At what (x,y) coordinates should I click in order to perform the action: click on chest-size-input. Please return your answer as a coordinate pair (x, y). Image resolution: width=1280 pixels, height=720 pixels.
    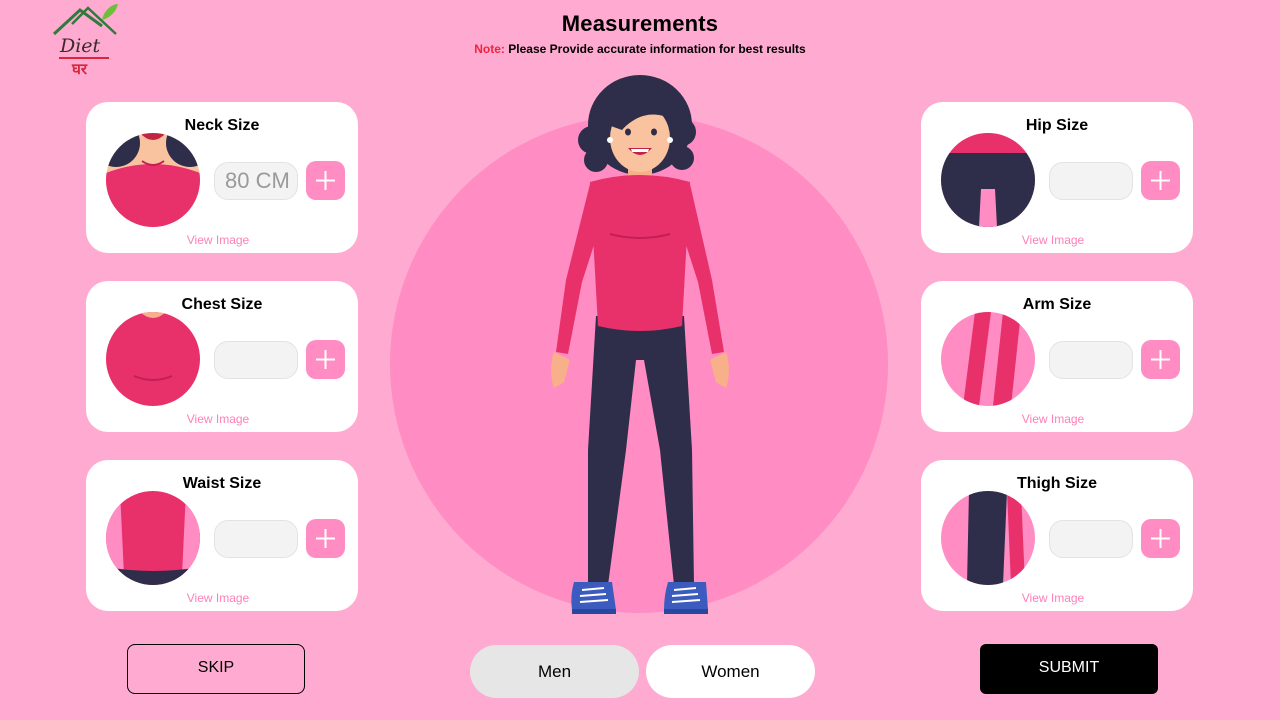
    Looking at the image, I should click on (256, 360).